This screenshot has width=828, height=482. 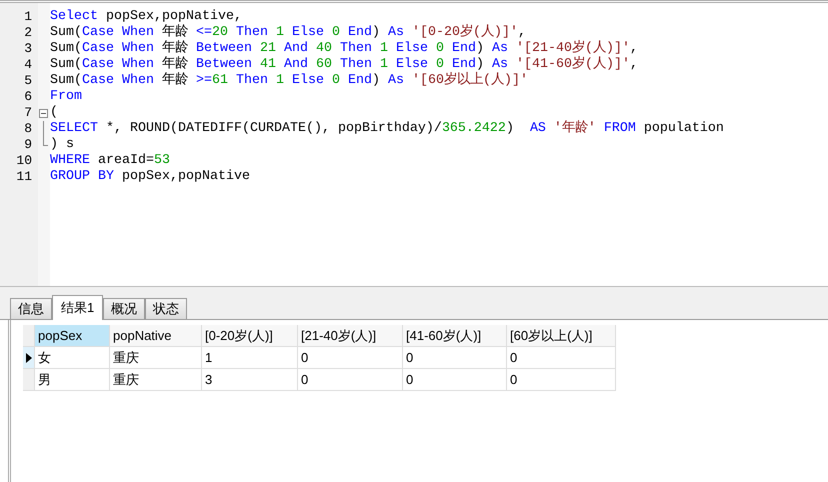 I want to click on row-indicator, so click(x=29, y=358).